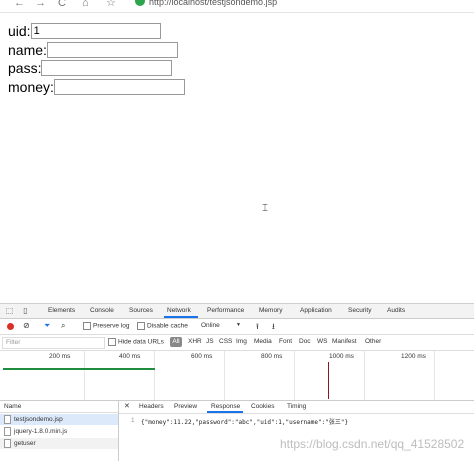 The height and width of the screenshot is (461, 474). I want to click on filter-img: Img, so click(241, 341).